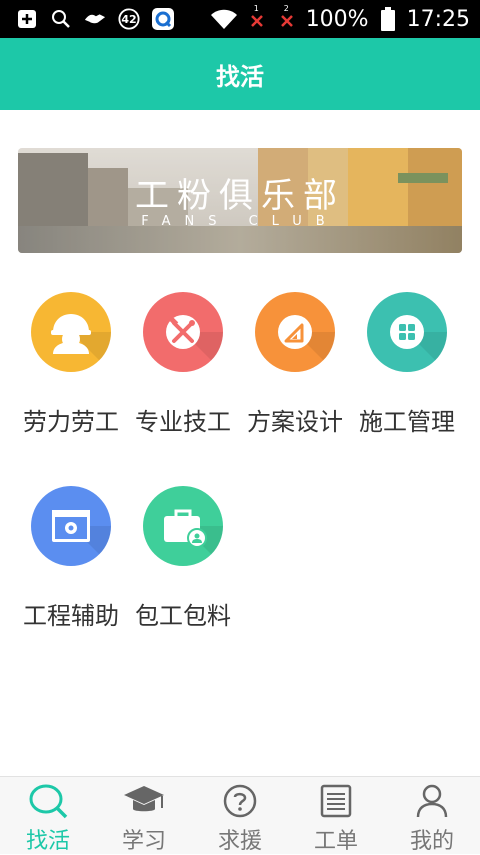  Describe the element at coordinates (144, 801) in the screenshot. I see `graduation-cap-icon` at that location.